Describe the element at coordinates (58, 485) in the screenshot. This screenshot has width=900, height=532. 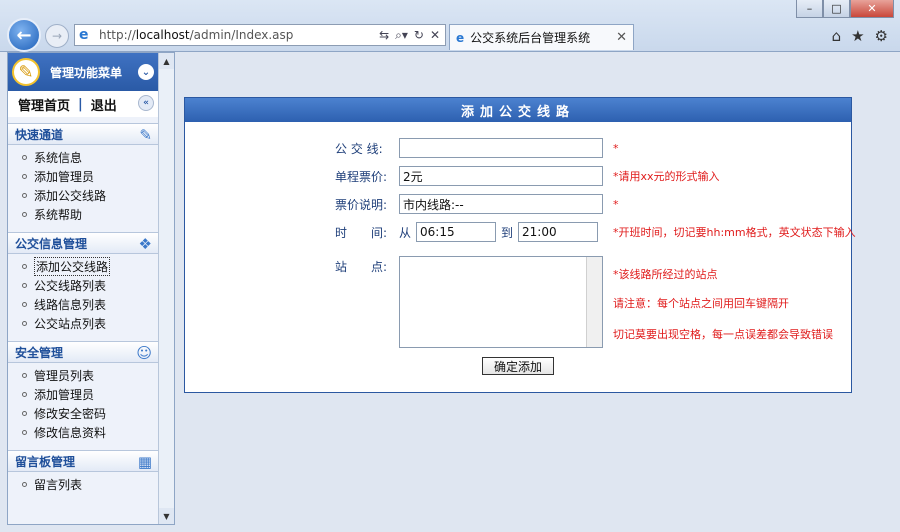
I see `sidebar-item-label: 留言列表` at that location.